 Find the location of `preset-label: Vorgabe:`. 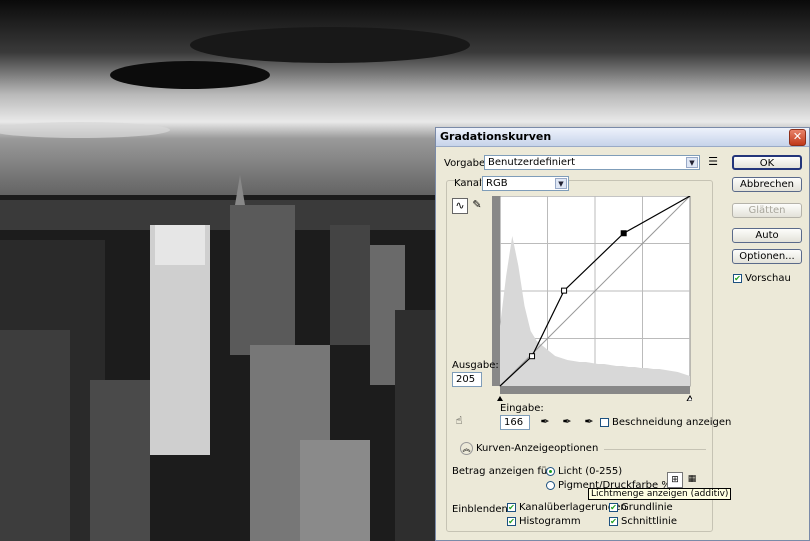

preset-label: Vorgabe: is located at coordinates (466, 163).